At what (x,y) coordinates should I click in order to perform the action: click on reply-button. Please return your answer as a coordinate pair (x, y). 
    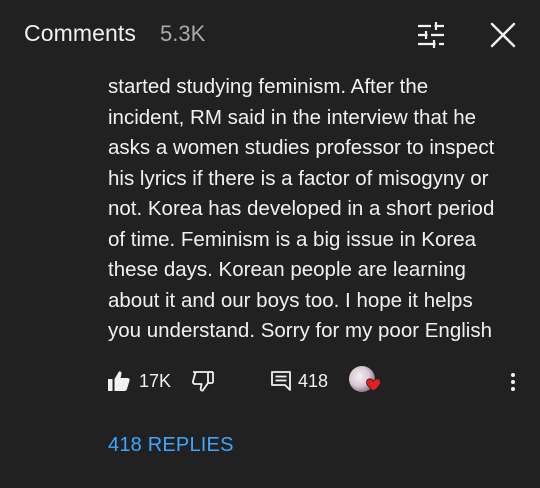
    Looking at the image, I should click on (281, 381).